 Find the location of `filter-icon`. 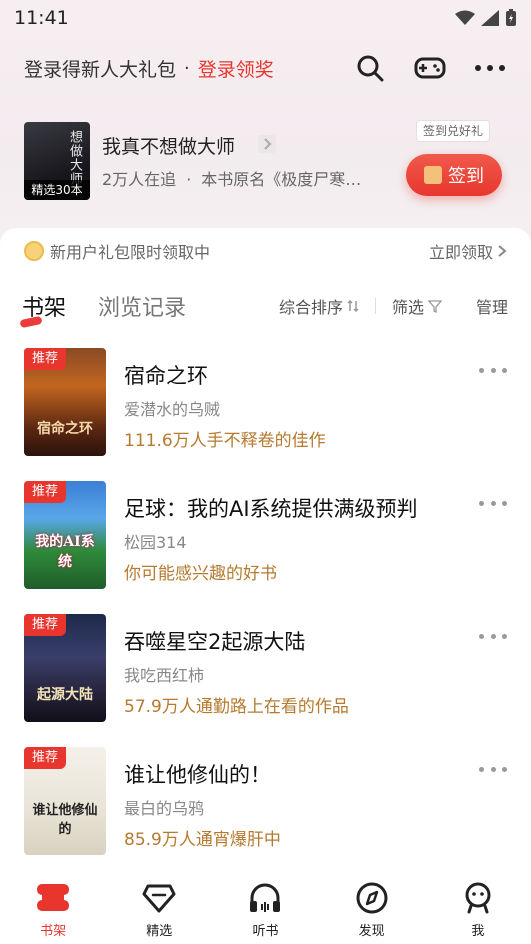

filter-icon is located at coordinates (434, 306).